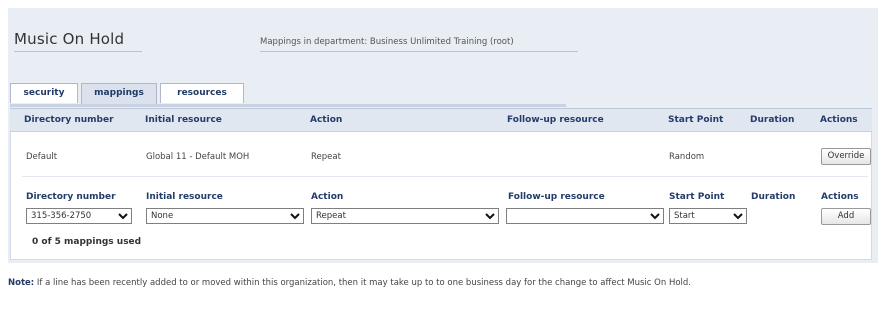 This screenshot has width=885, height=332. What do you see at coordinates (445, 176) in the screenshot?
I see `row-divider` at bounding box center [445, 176].